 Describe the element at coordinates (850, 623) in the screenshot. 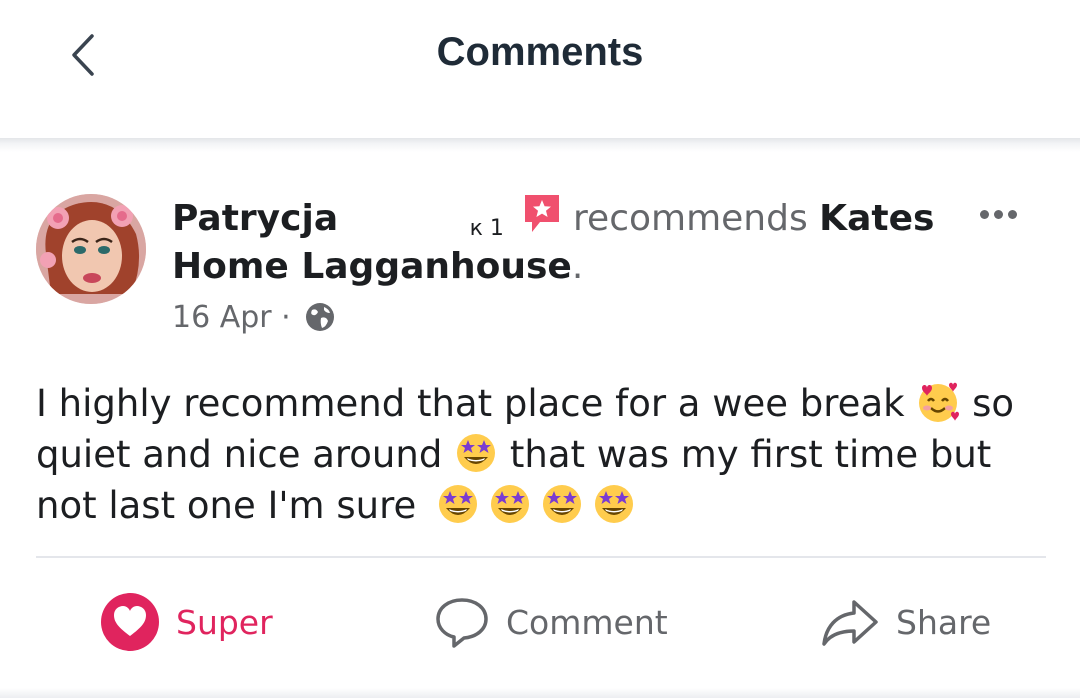

I see `share-icon` at that location.